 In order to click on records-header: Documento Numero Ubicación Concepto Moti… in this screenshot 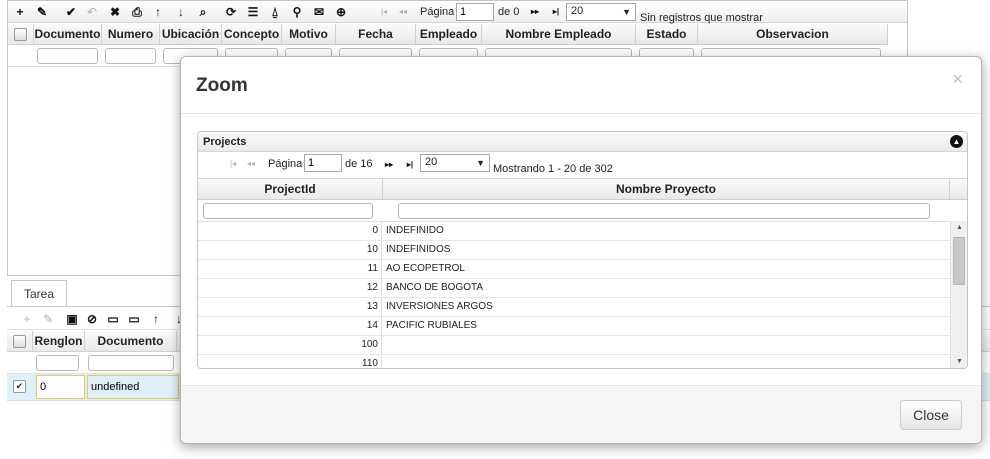, I will do `click(448, 34)`.